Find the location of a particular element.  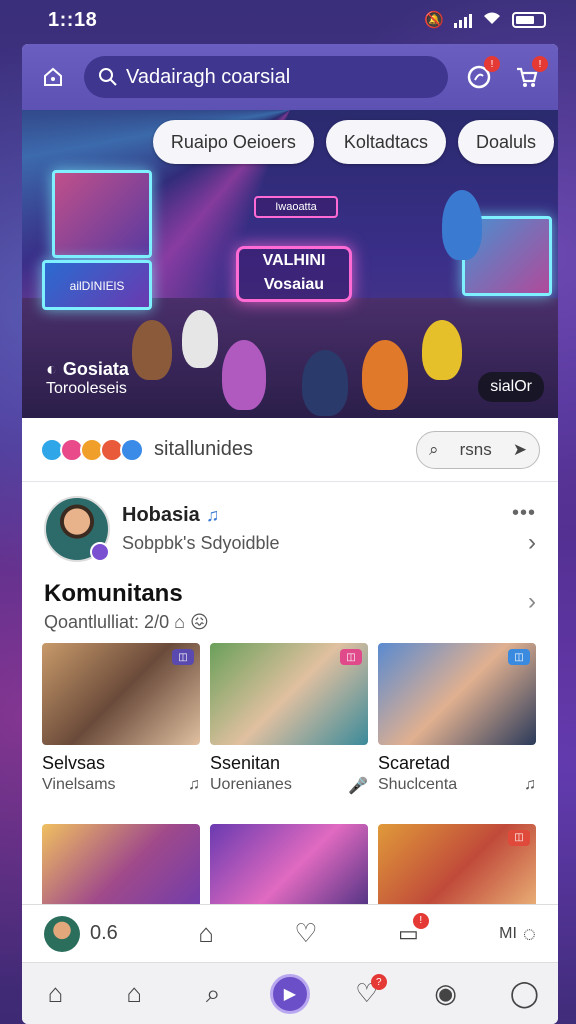

globe-icon: ◐ is located at coordinates (51, 369).